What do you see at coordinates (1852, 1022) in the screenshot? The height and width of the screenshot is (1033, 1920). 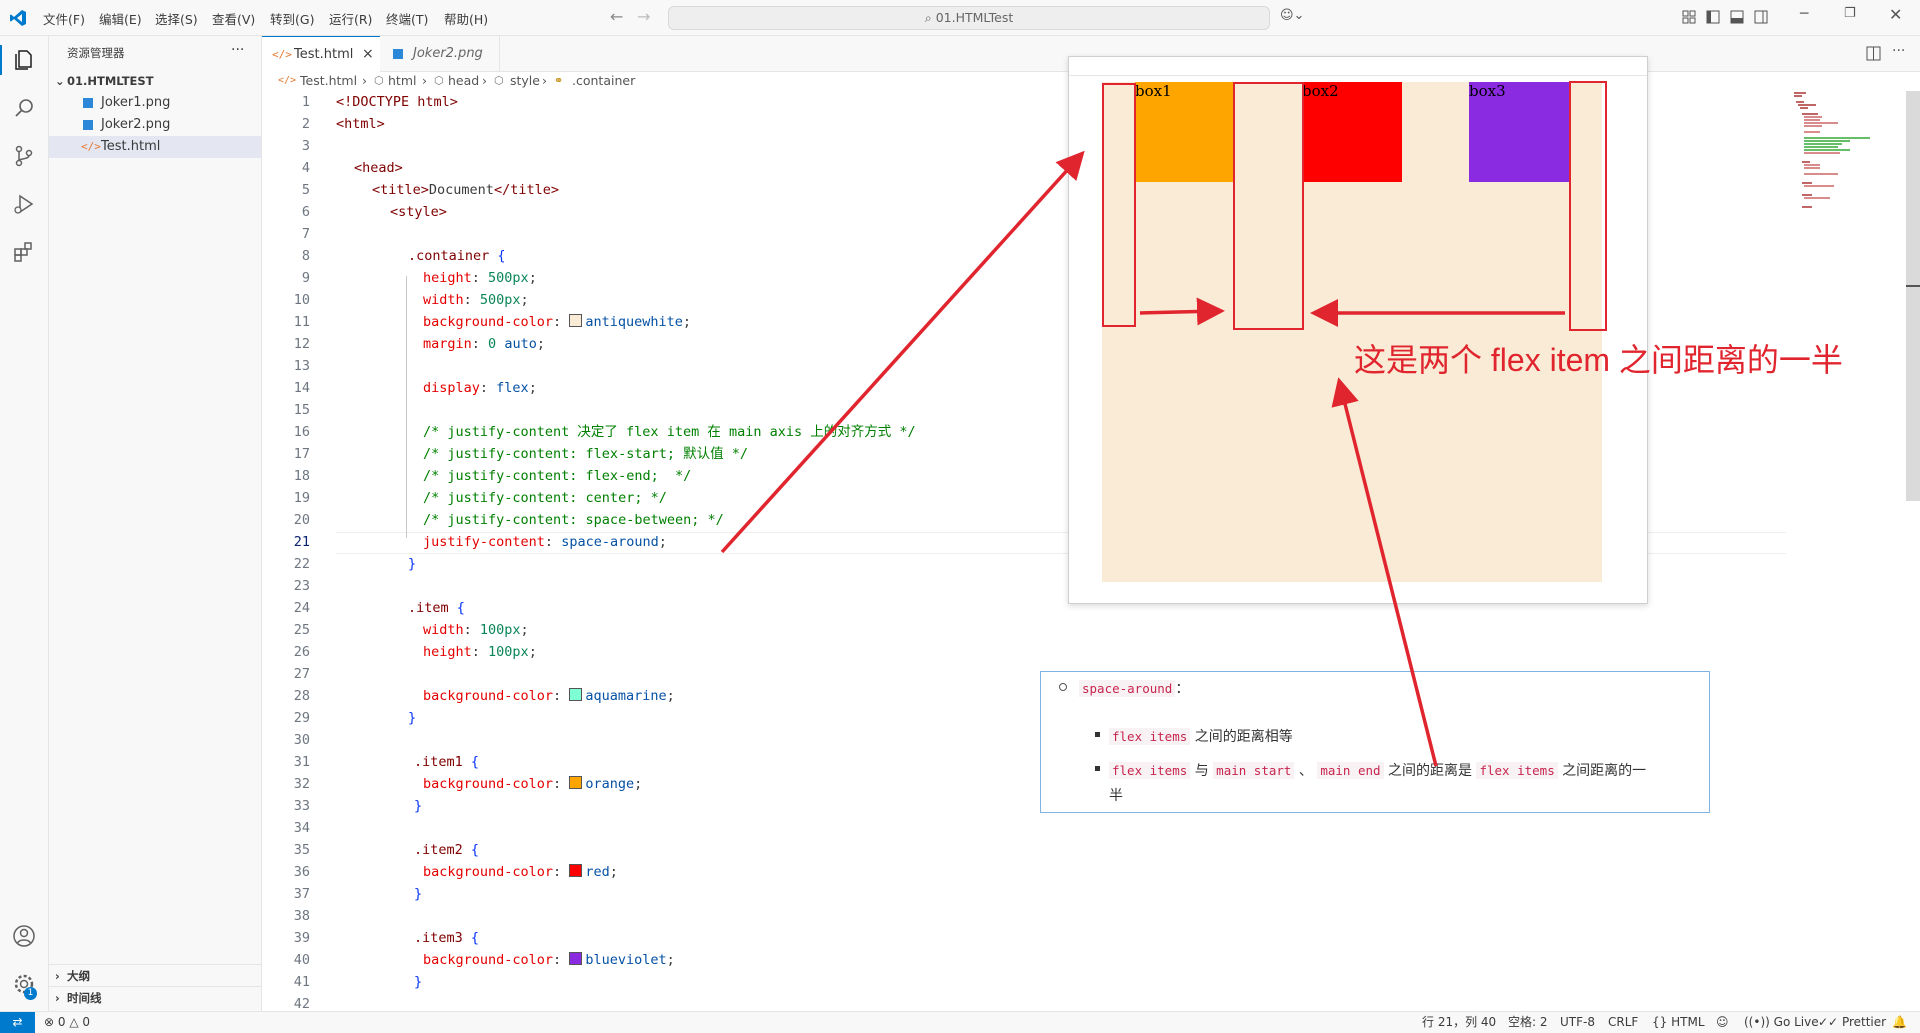 I see `prettier-button: ✓✓ Prettier` at bounding box center [1852, 1022].